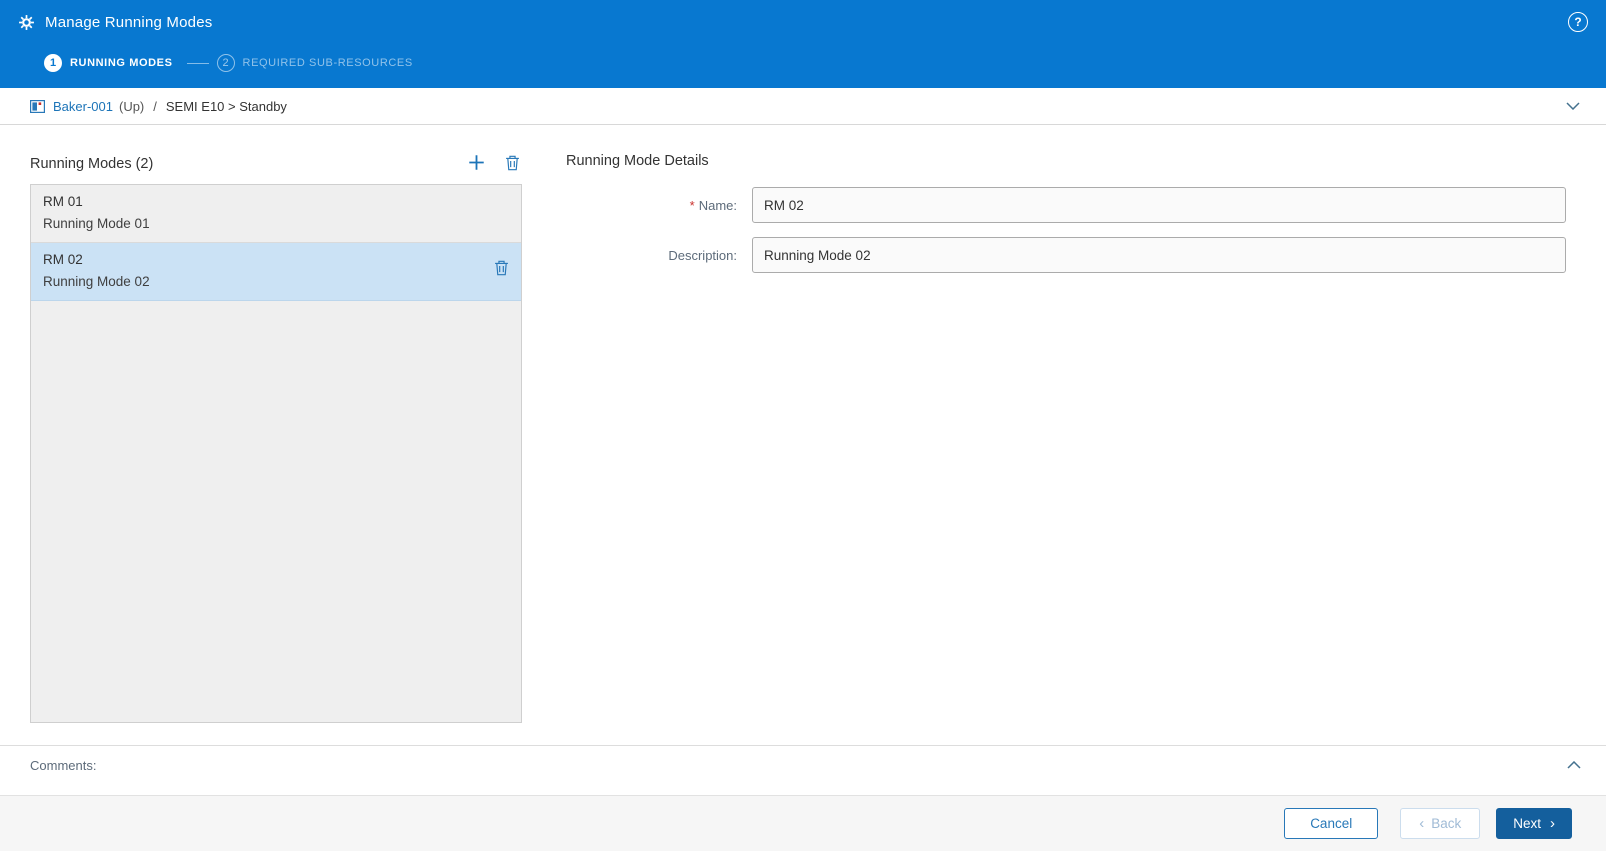  What do you see at coordinates (501, 270) in the screenshot?
I see `row-trash-icon` at bounding box center [501, 270].